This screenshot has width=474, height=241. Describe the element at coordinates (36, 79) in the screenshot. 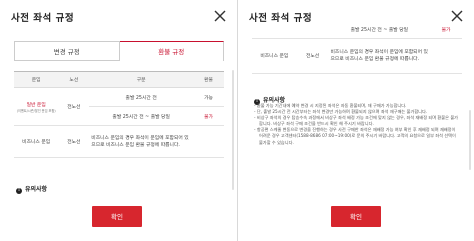

I see `col-fare: 운임` at that location.